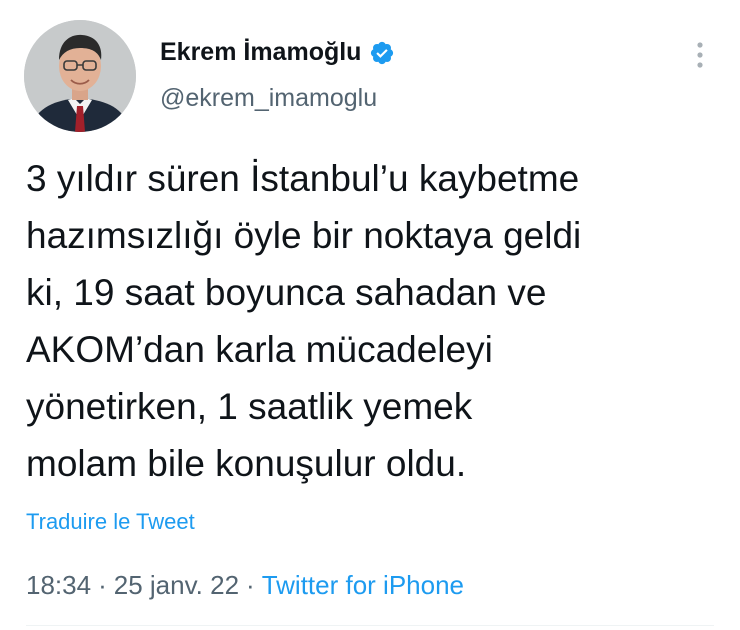 Image resolution: width=740 pixels, height=630 pixels. Describe the element at coordinates (303, 178) in the screenshot. I see `tweet-text-line: 3 yıldır süren İstanbul’u kaybetme` at that location.